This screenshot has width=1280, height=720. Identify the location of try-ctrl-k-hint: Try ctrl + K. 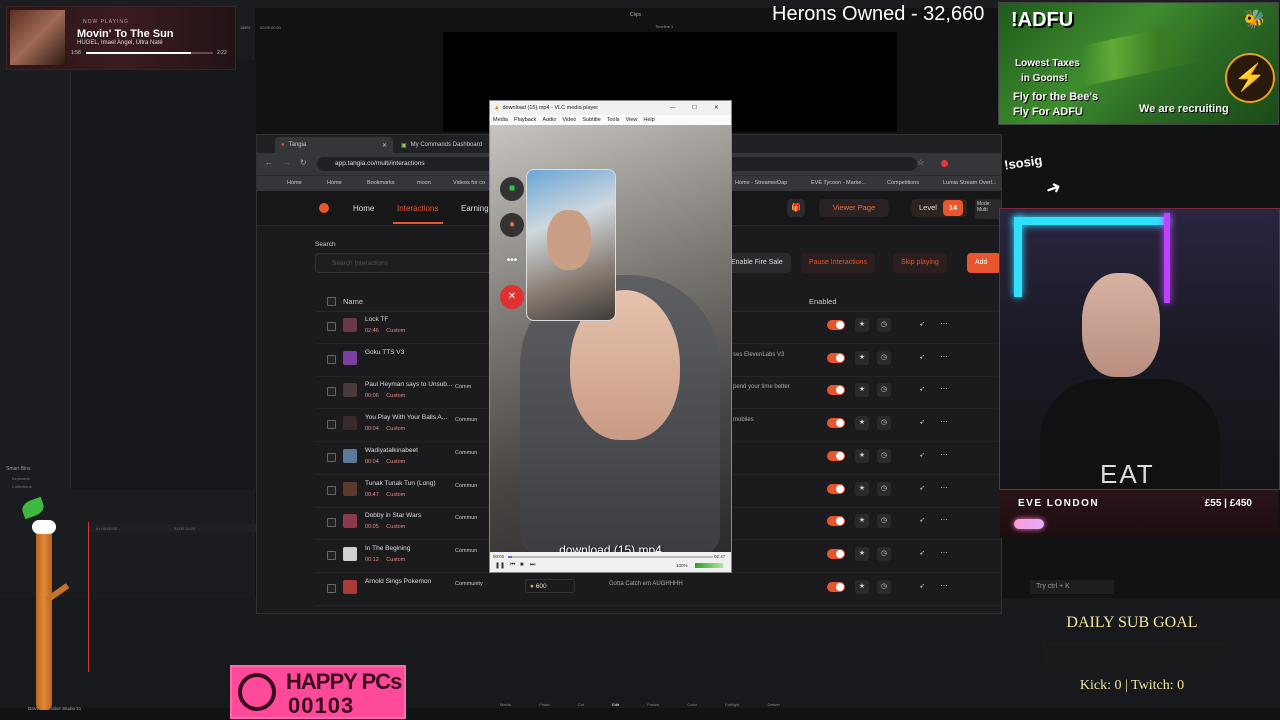
(1072, 587).